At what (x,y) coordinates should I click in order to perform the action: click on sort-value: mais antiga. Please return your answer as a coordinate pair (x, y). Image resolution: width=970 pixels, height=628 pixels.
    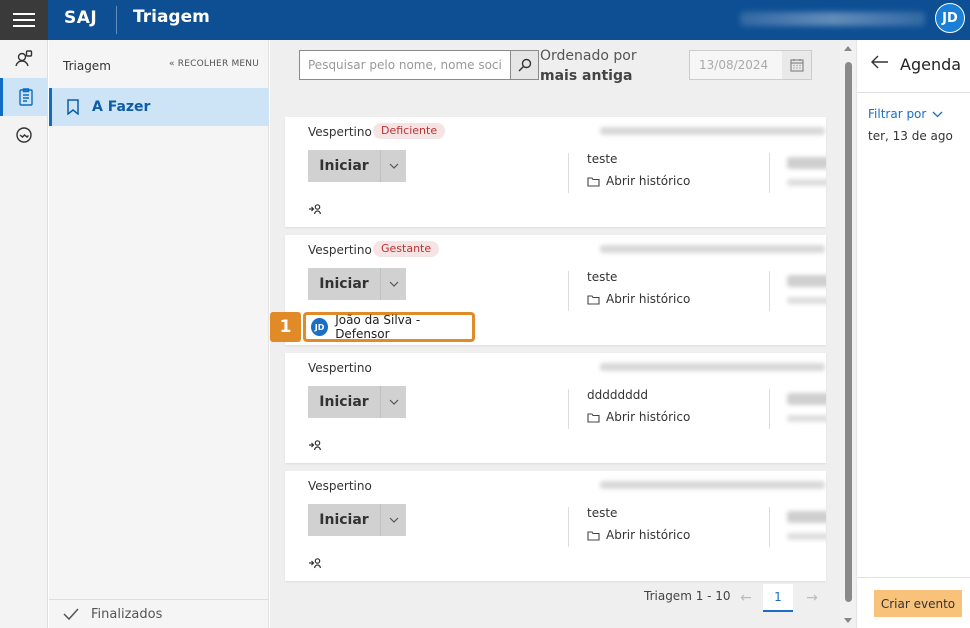
    Looking at the image, I should click on (586, 76).